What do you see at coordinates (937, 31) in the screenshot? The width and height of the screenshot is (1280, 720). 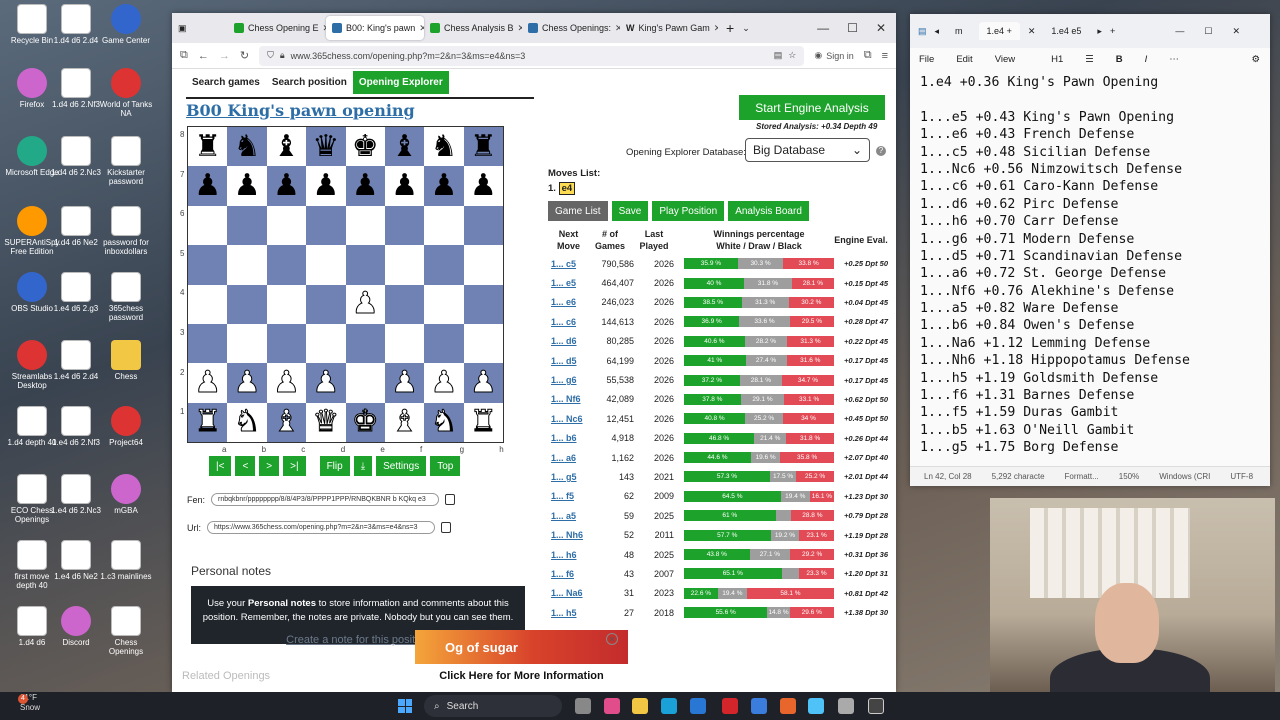 I see `tab-scroll-left: ◂` at bounding box center [937, 31].